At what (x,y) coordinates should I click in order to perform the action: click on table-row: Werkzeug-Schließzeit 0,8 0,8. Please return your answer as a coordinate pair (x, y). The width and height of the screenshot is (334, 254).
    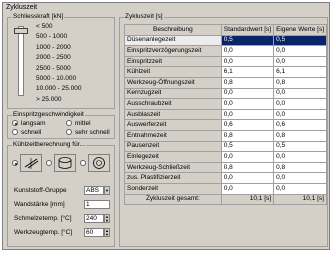
    Looking at the image, I should click on (225, 167).